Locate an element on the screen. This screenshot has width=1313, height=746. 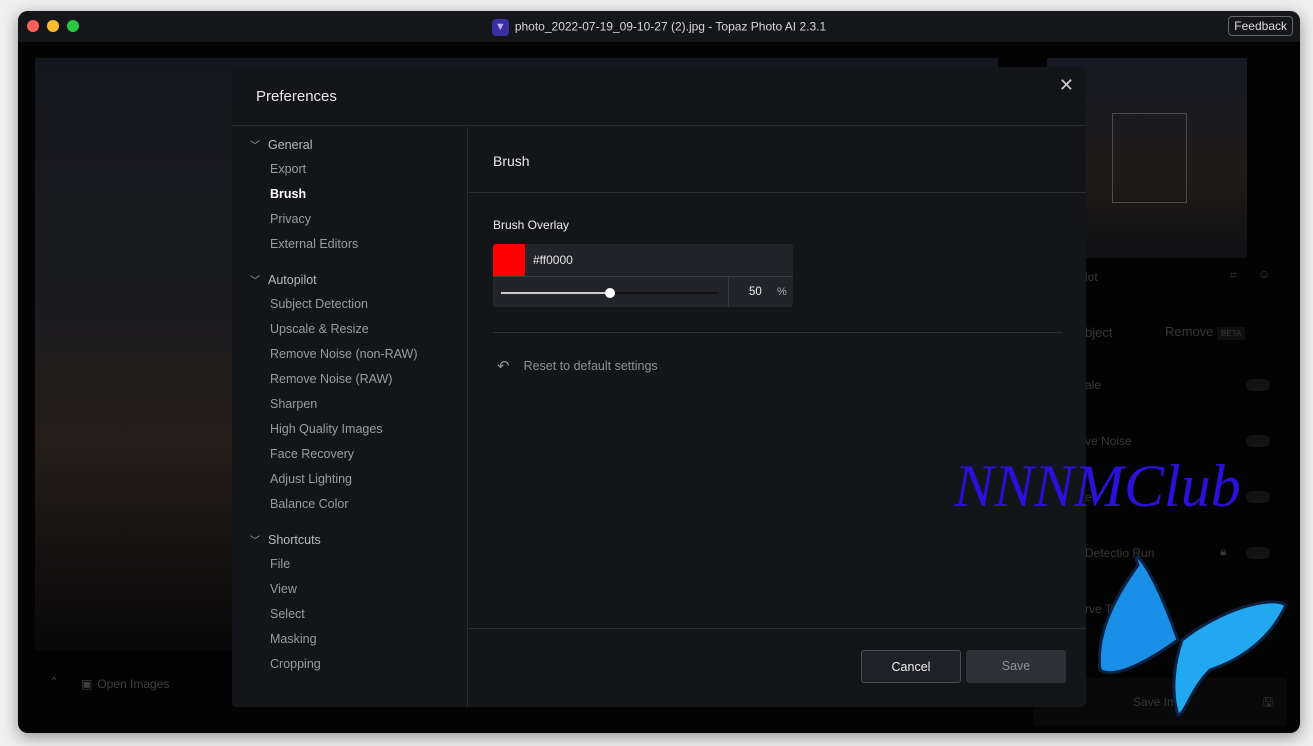
sidebar-item-select: Select is located at coordinates (287, 614).